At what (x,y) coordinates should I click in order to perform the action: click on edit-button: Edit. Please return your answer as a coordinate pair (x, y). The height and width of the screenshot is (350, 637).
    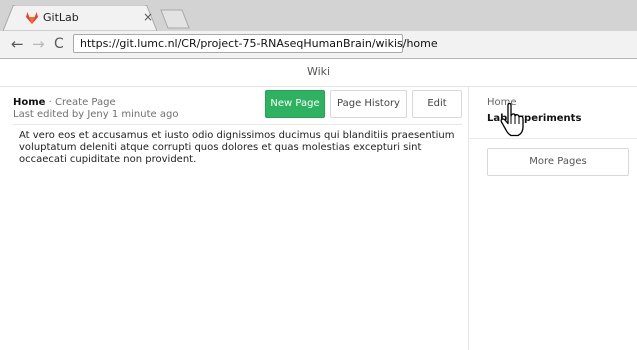
    Looking at the image, I should click on (437, 104).